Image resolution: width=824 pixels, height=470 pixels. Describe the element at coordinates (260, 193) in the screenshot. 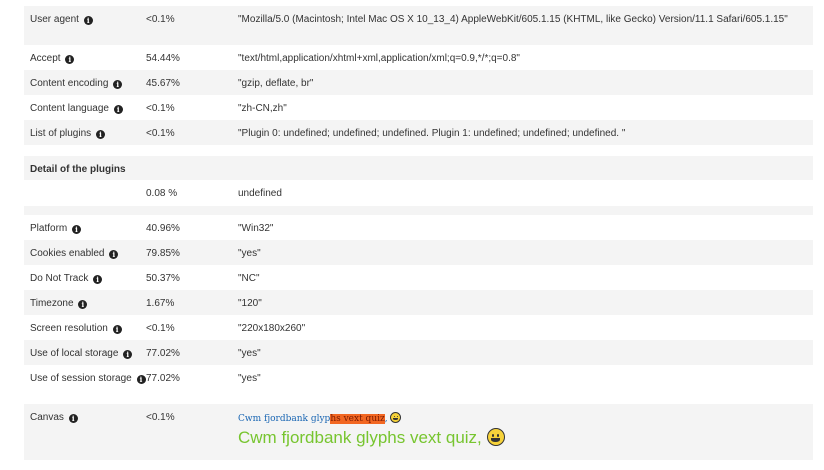

I see `row-value: undefined` at that location.